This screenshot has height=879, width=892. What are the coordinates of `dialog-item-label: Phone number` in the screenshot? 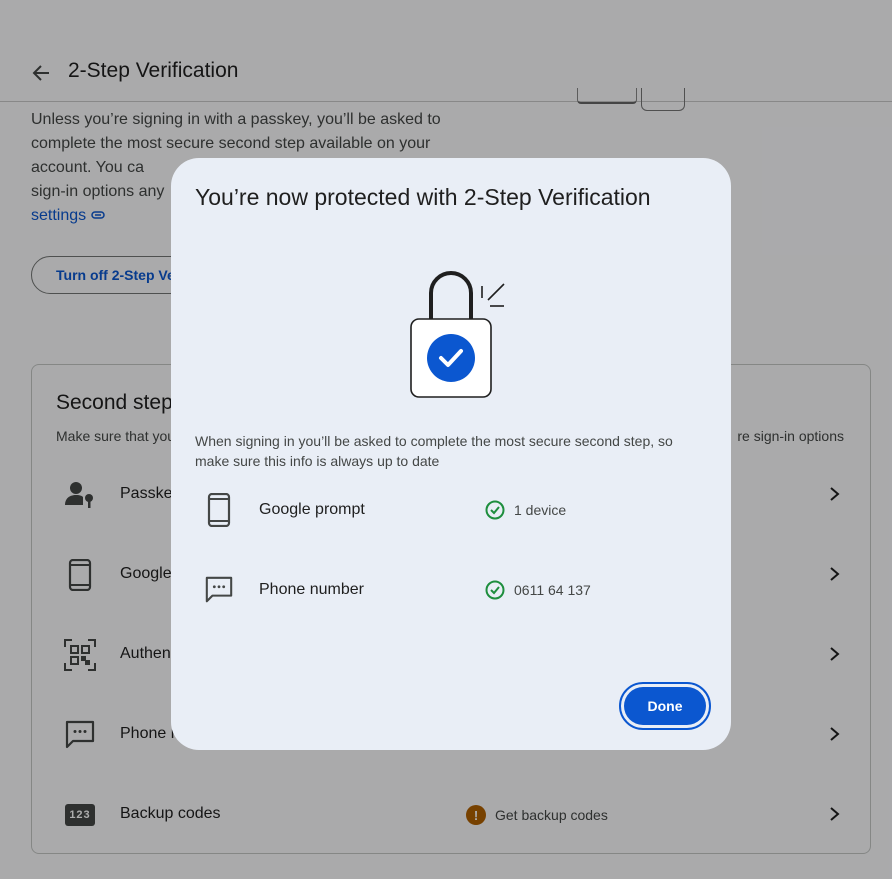 It's located at (311, 589).